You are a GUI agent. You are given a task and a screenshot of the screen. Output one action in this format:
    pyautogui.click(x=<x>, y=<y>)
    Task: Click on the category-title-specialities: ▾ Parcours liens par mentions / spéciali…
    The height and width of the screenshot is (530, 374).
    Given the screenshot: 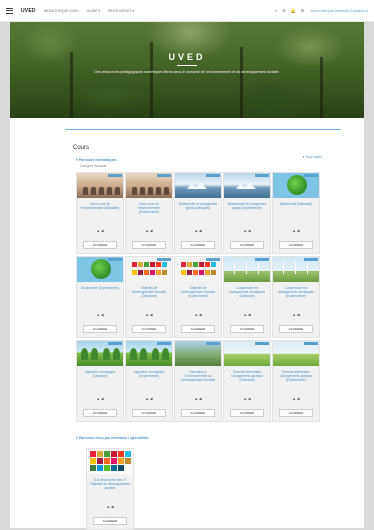 What is the action you would take?
    pyautogui.click(x=112, y=438)
    